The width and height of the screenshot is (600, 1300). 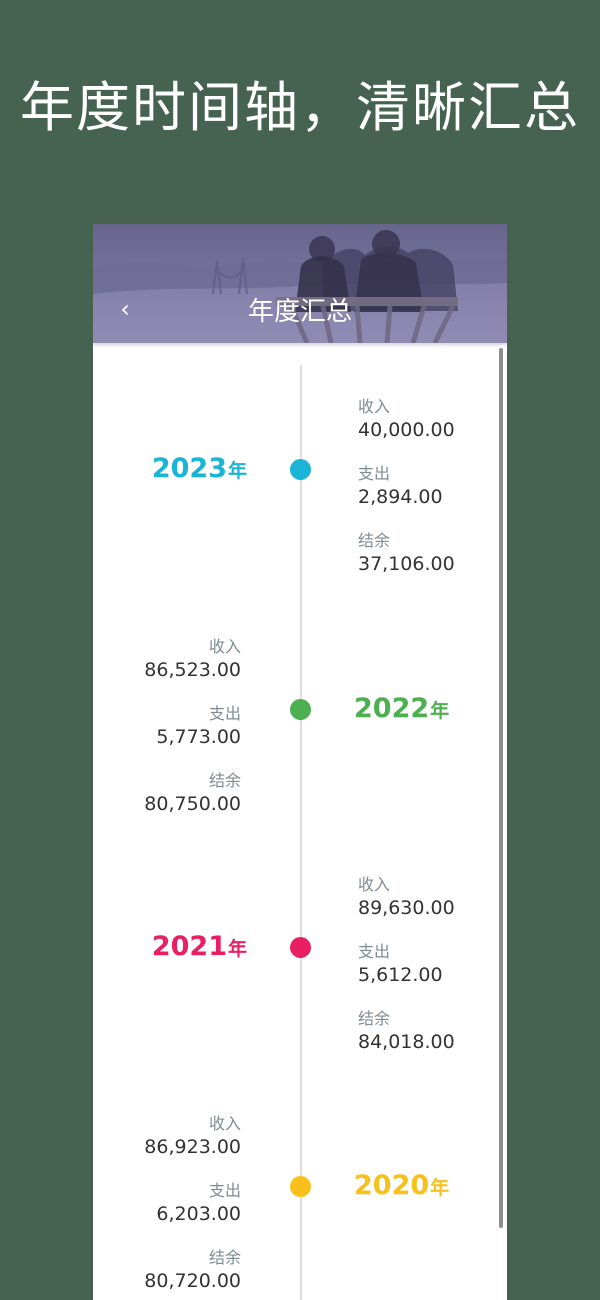 What do you see at coordinates (406, 430) in the screenshot?
I see `income-value: 40,000.00` at bounding box center [406, 430].